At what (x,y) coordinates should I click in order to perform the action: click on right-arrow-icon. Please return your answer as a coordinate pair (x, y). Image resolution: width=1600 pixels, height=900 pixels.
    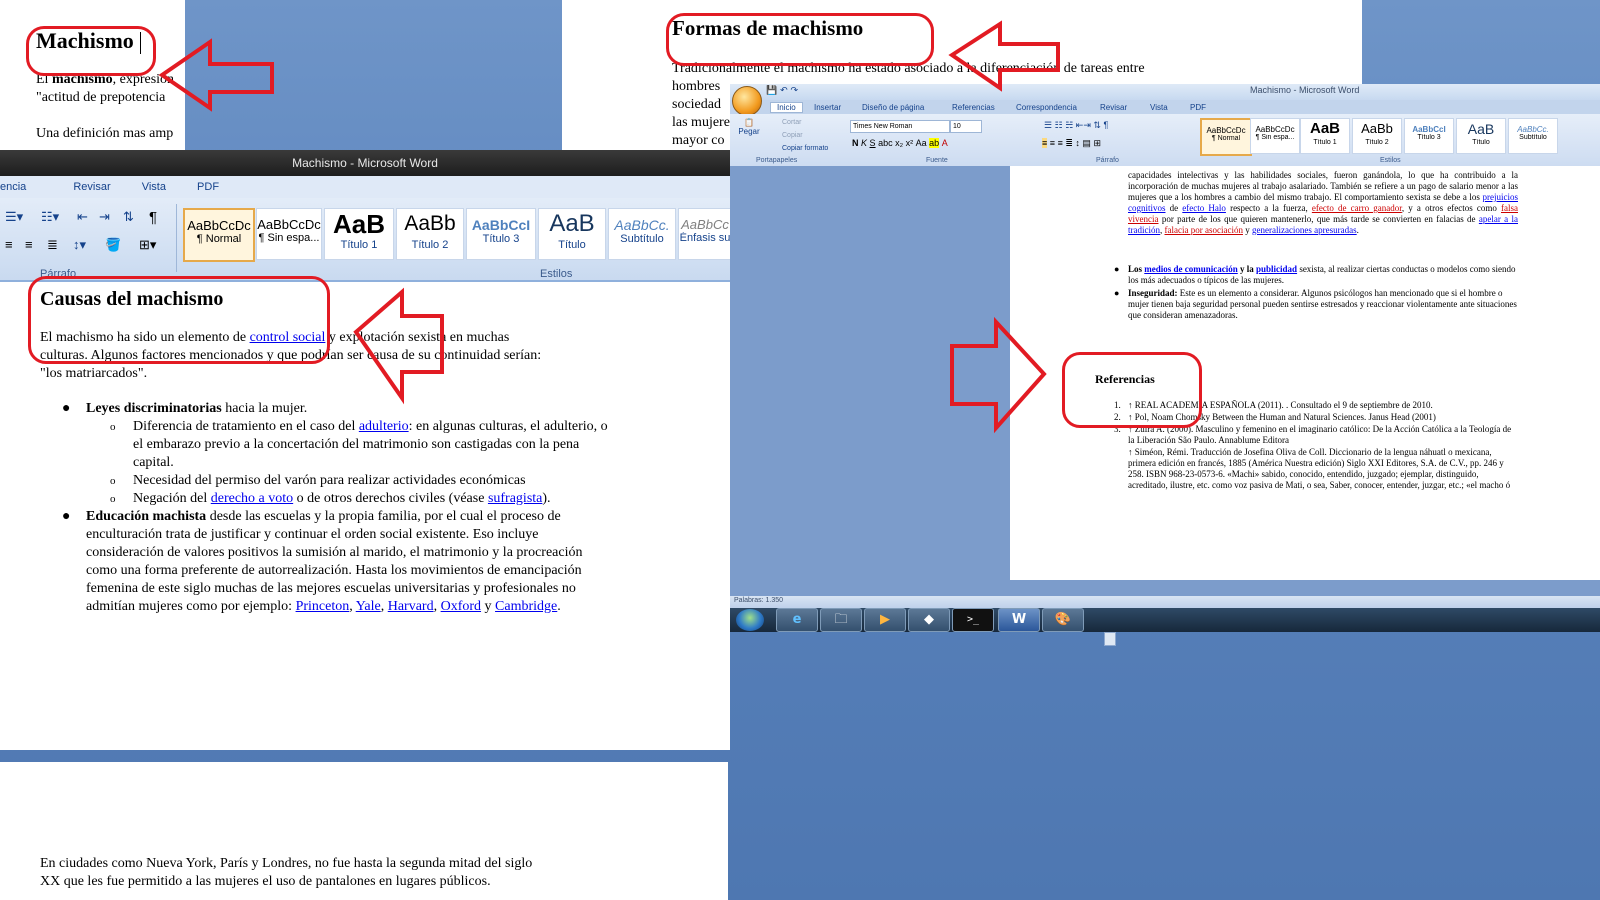
    Looking at the image, I should click on (998, 375).